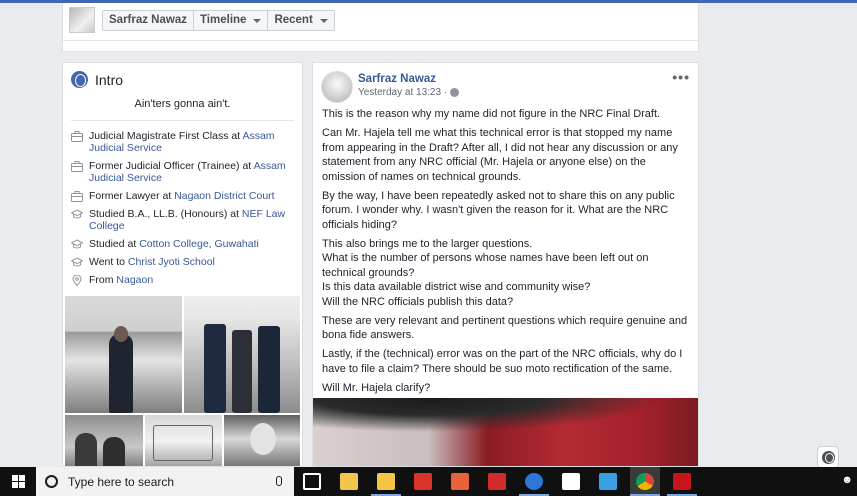 This screenshot has height=496, width=857. What do you see at coordinates (279, 481) in the screenshot?
I see `microphone-icon` at bounding box center [279, 481].